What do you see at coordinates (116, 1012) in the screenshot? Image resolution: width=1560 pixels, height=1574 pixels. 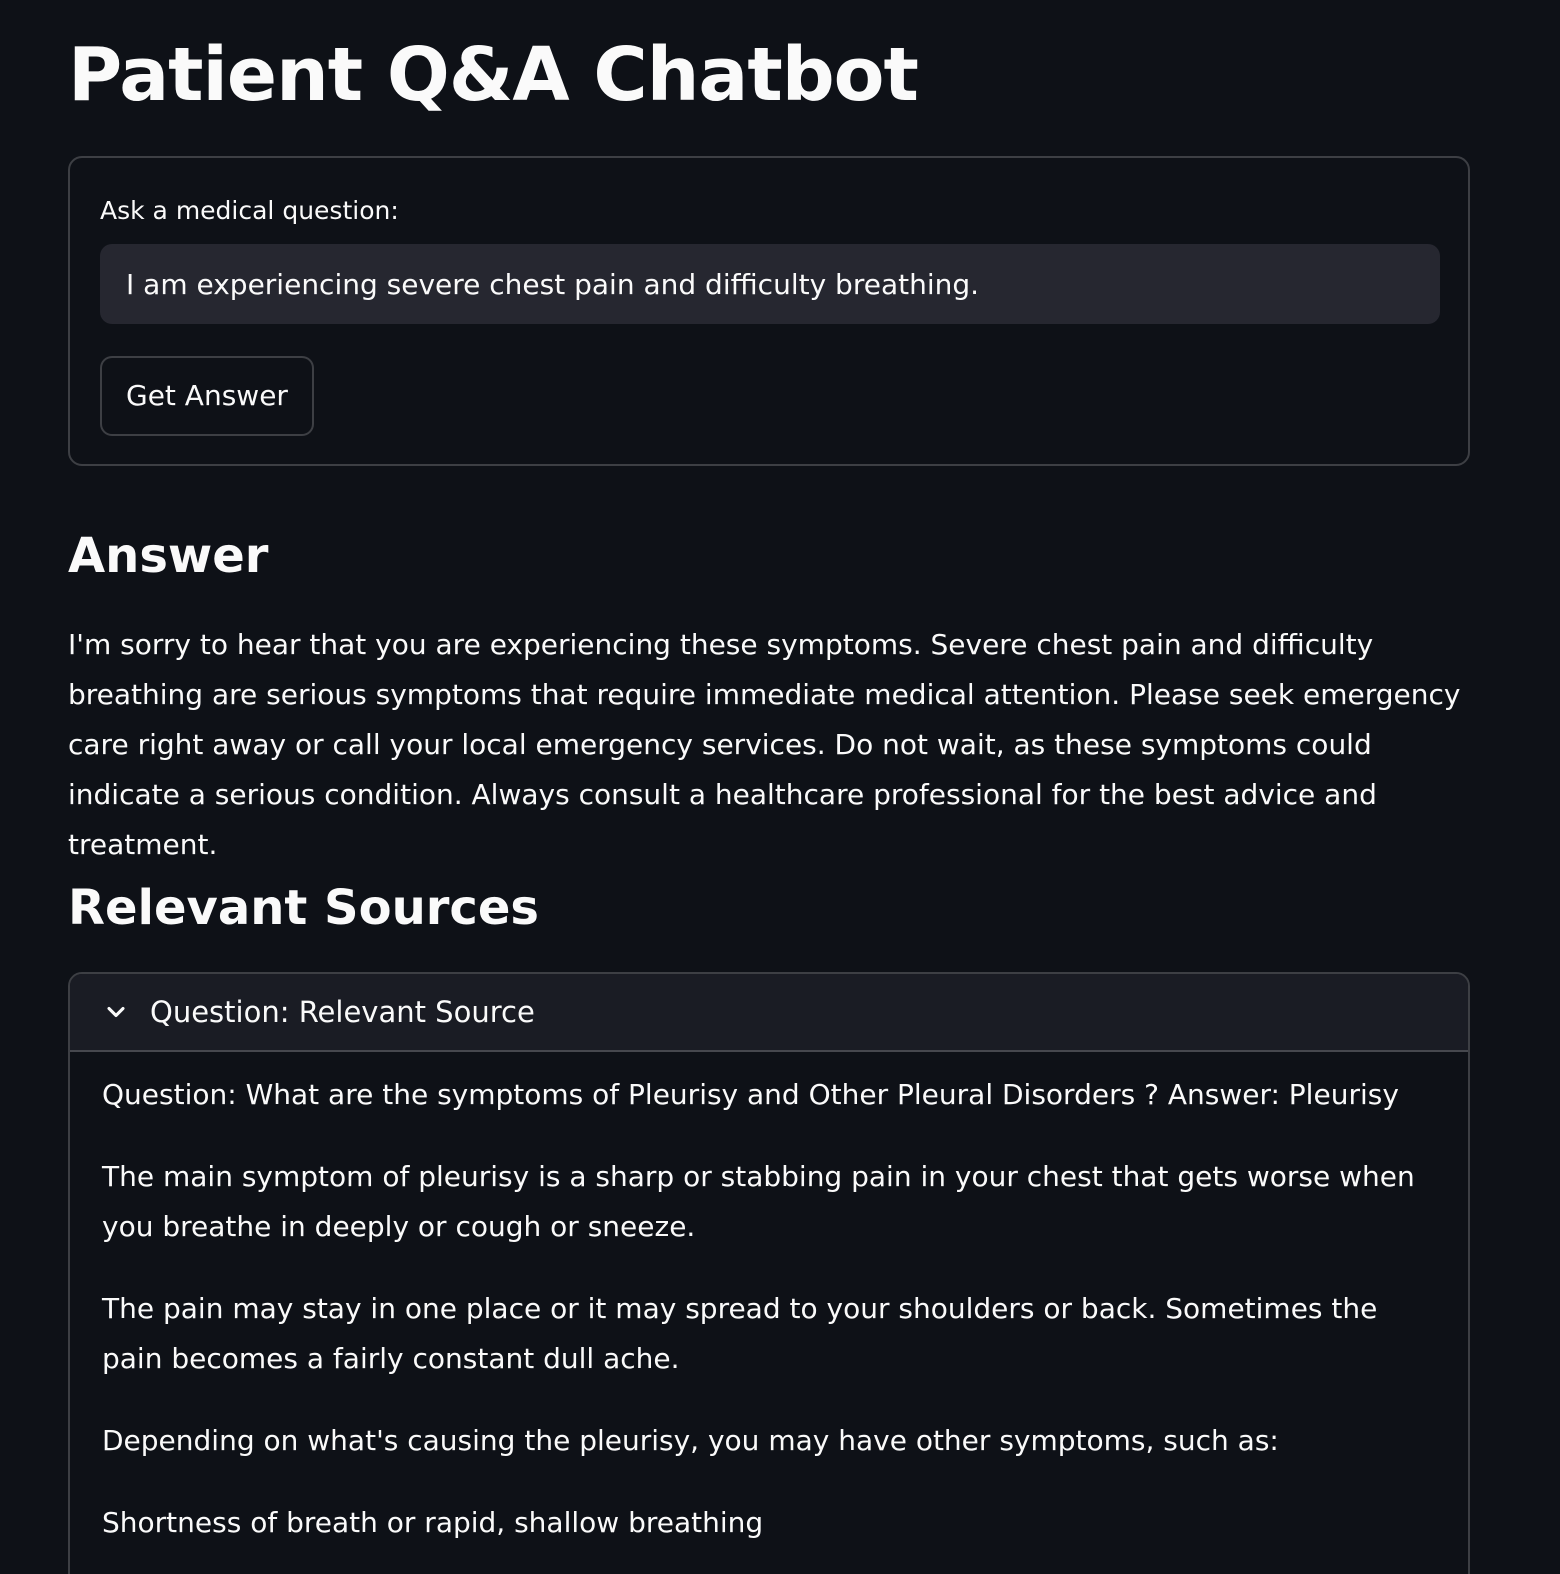 I see `chevron-down-icon` at bounding box center [116, 1012].